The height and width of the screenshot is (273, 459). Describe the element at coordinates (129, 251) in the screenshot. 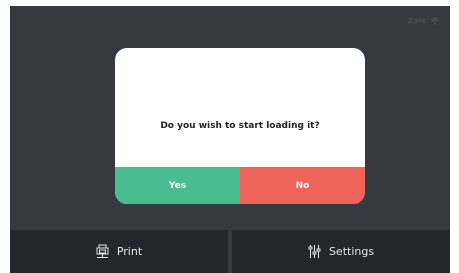

I see `print-nav-label: Print` at that location.